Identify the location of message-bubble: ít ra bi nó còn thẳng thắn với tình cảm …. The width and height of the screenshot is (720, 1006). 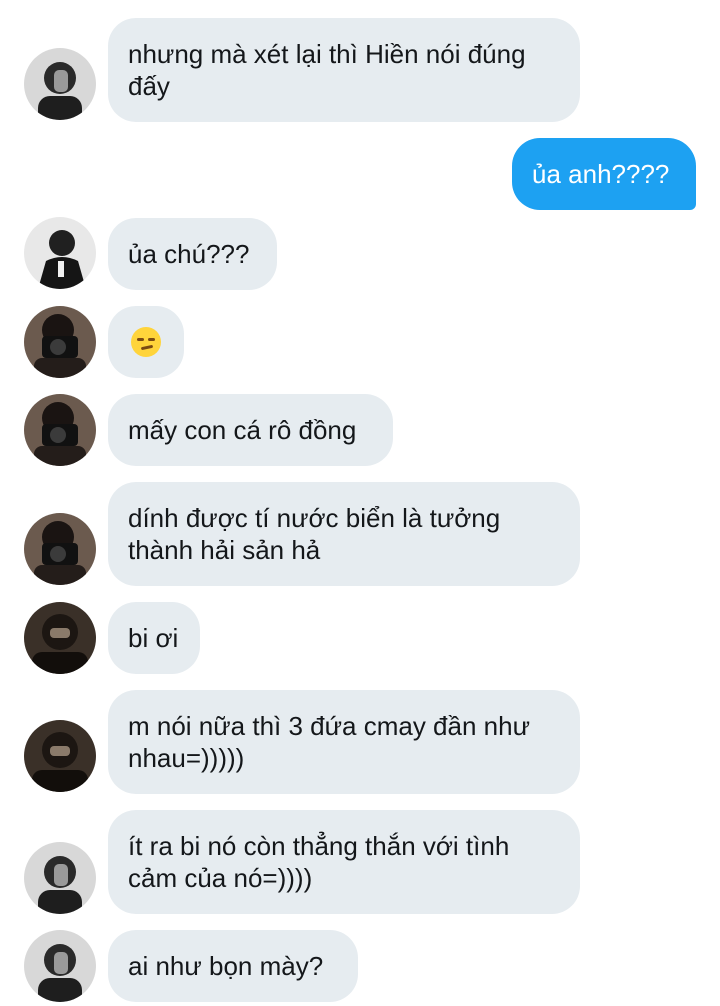
(344, 862).